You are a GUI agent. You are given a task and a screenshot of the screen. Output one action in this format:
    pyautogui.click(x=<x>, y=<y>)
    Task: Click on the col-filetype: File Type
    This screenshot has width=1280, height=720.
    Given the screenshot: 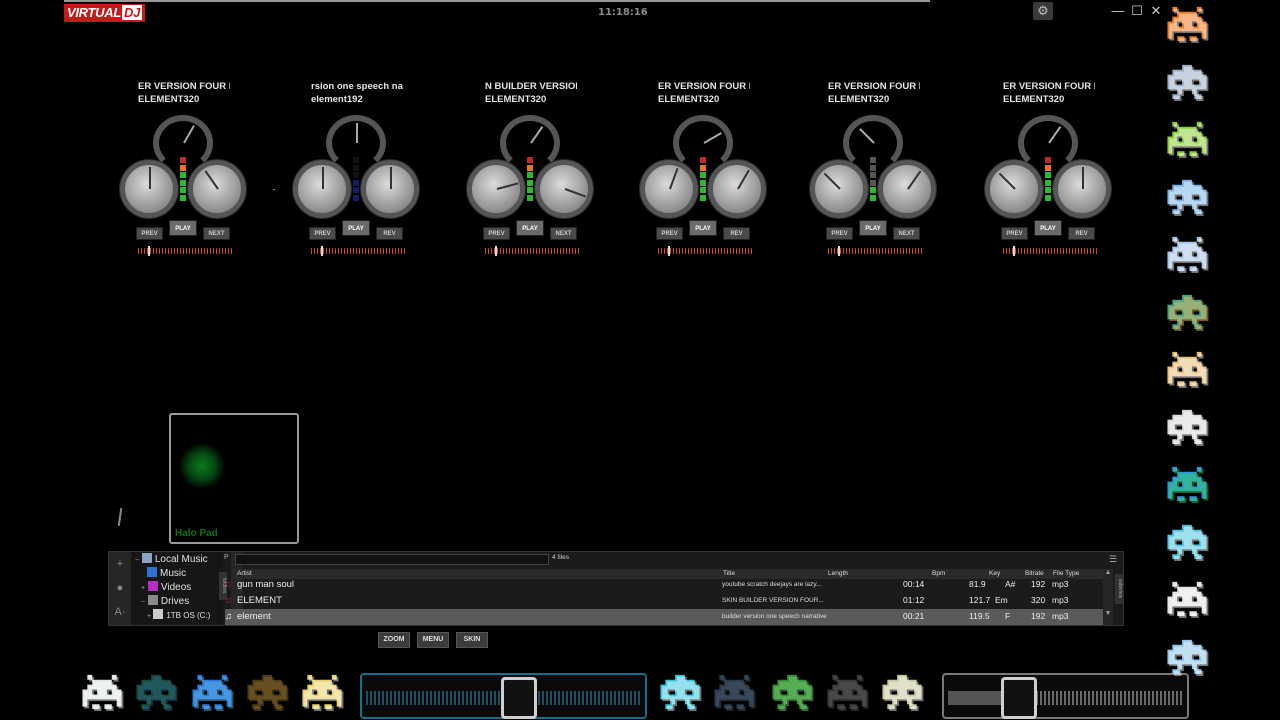 What is the action you would take?
    pyautogui.click(x=1066, y=573)
    